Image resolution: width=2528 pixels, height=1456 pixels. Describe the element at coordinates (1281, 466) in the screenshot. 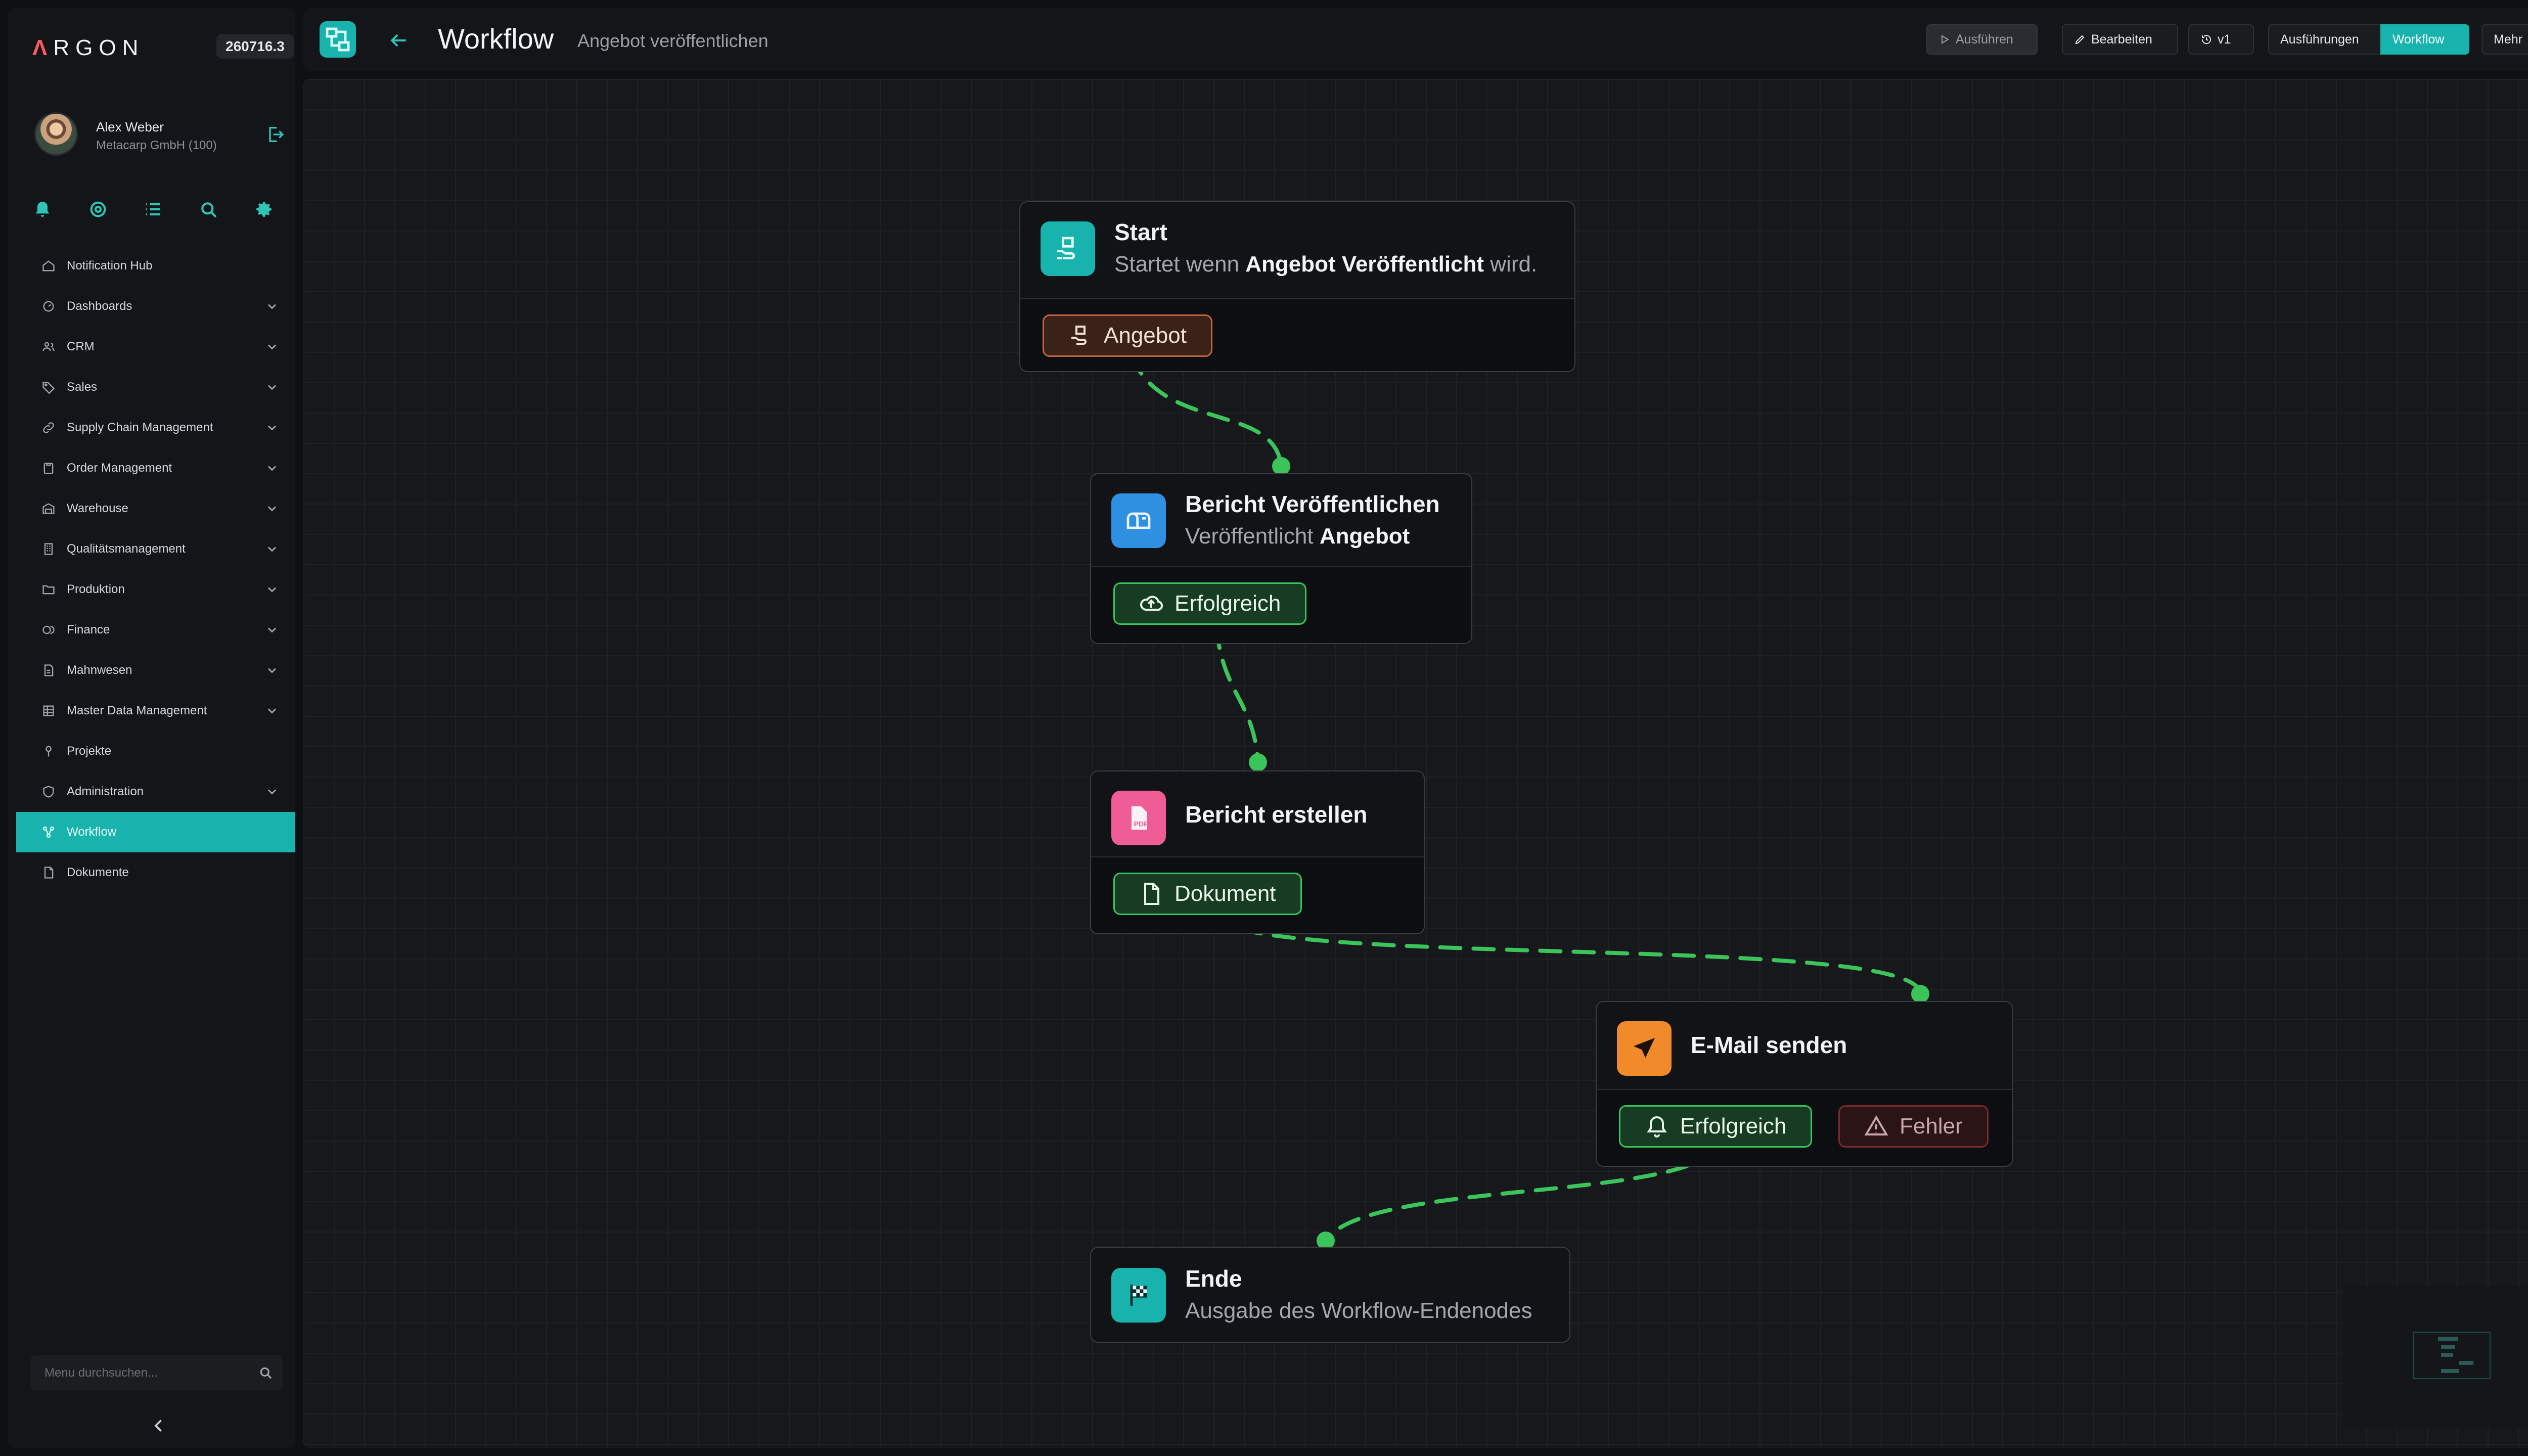

I see `handle-publish-in` at that location.